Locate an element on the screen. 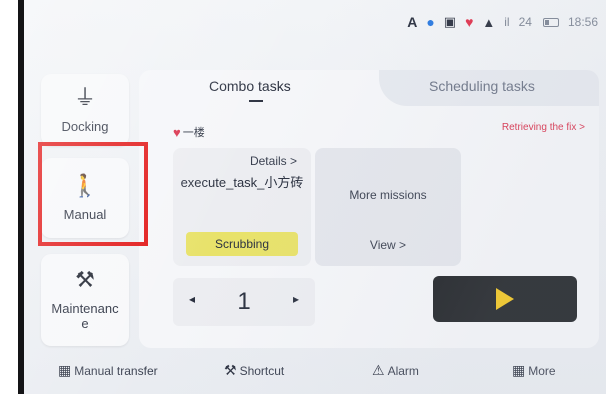  cloud-icon: ▲ is located at coordinates (489, 22).